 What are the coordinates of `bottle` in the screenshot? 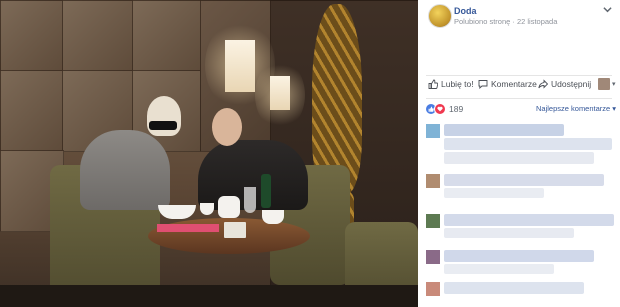 It's located at (266, 191).